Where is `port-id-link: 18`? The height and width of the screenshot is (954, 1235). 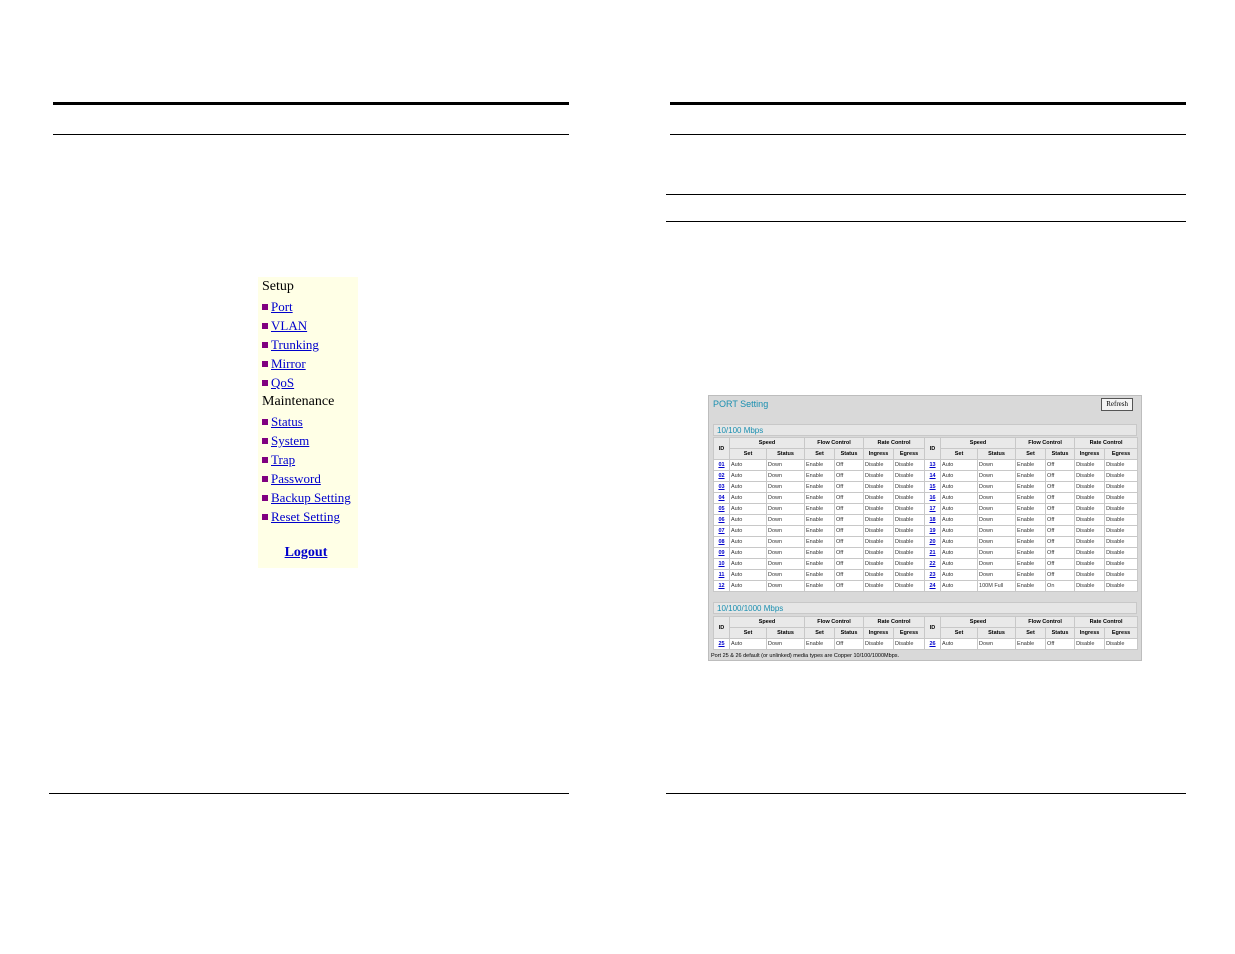
port-id-link: 18 is located at coordinates (932, 520).